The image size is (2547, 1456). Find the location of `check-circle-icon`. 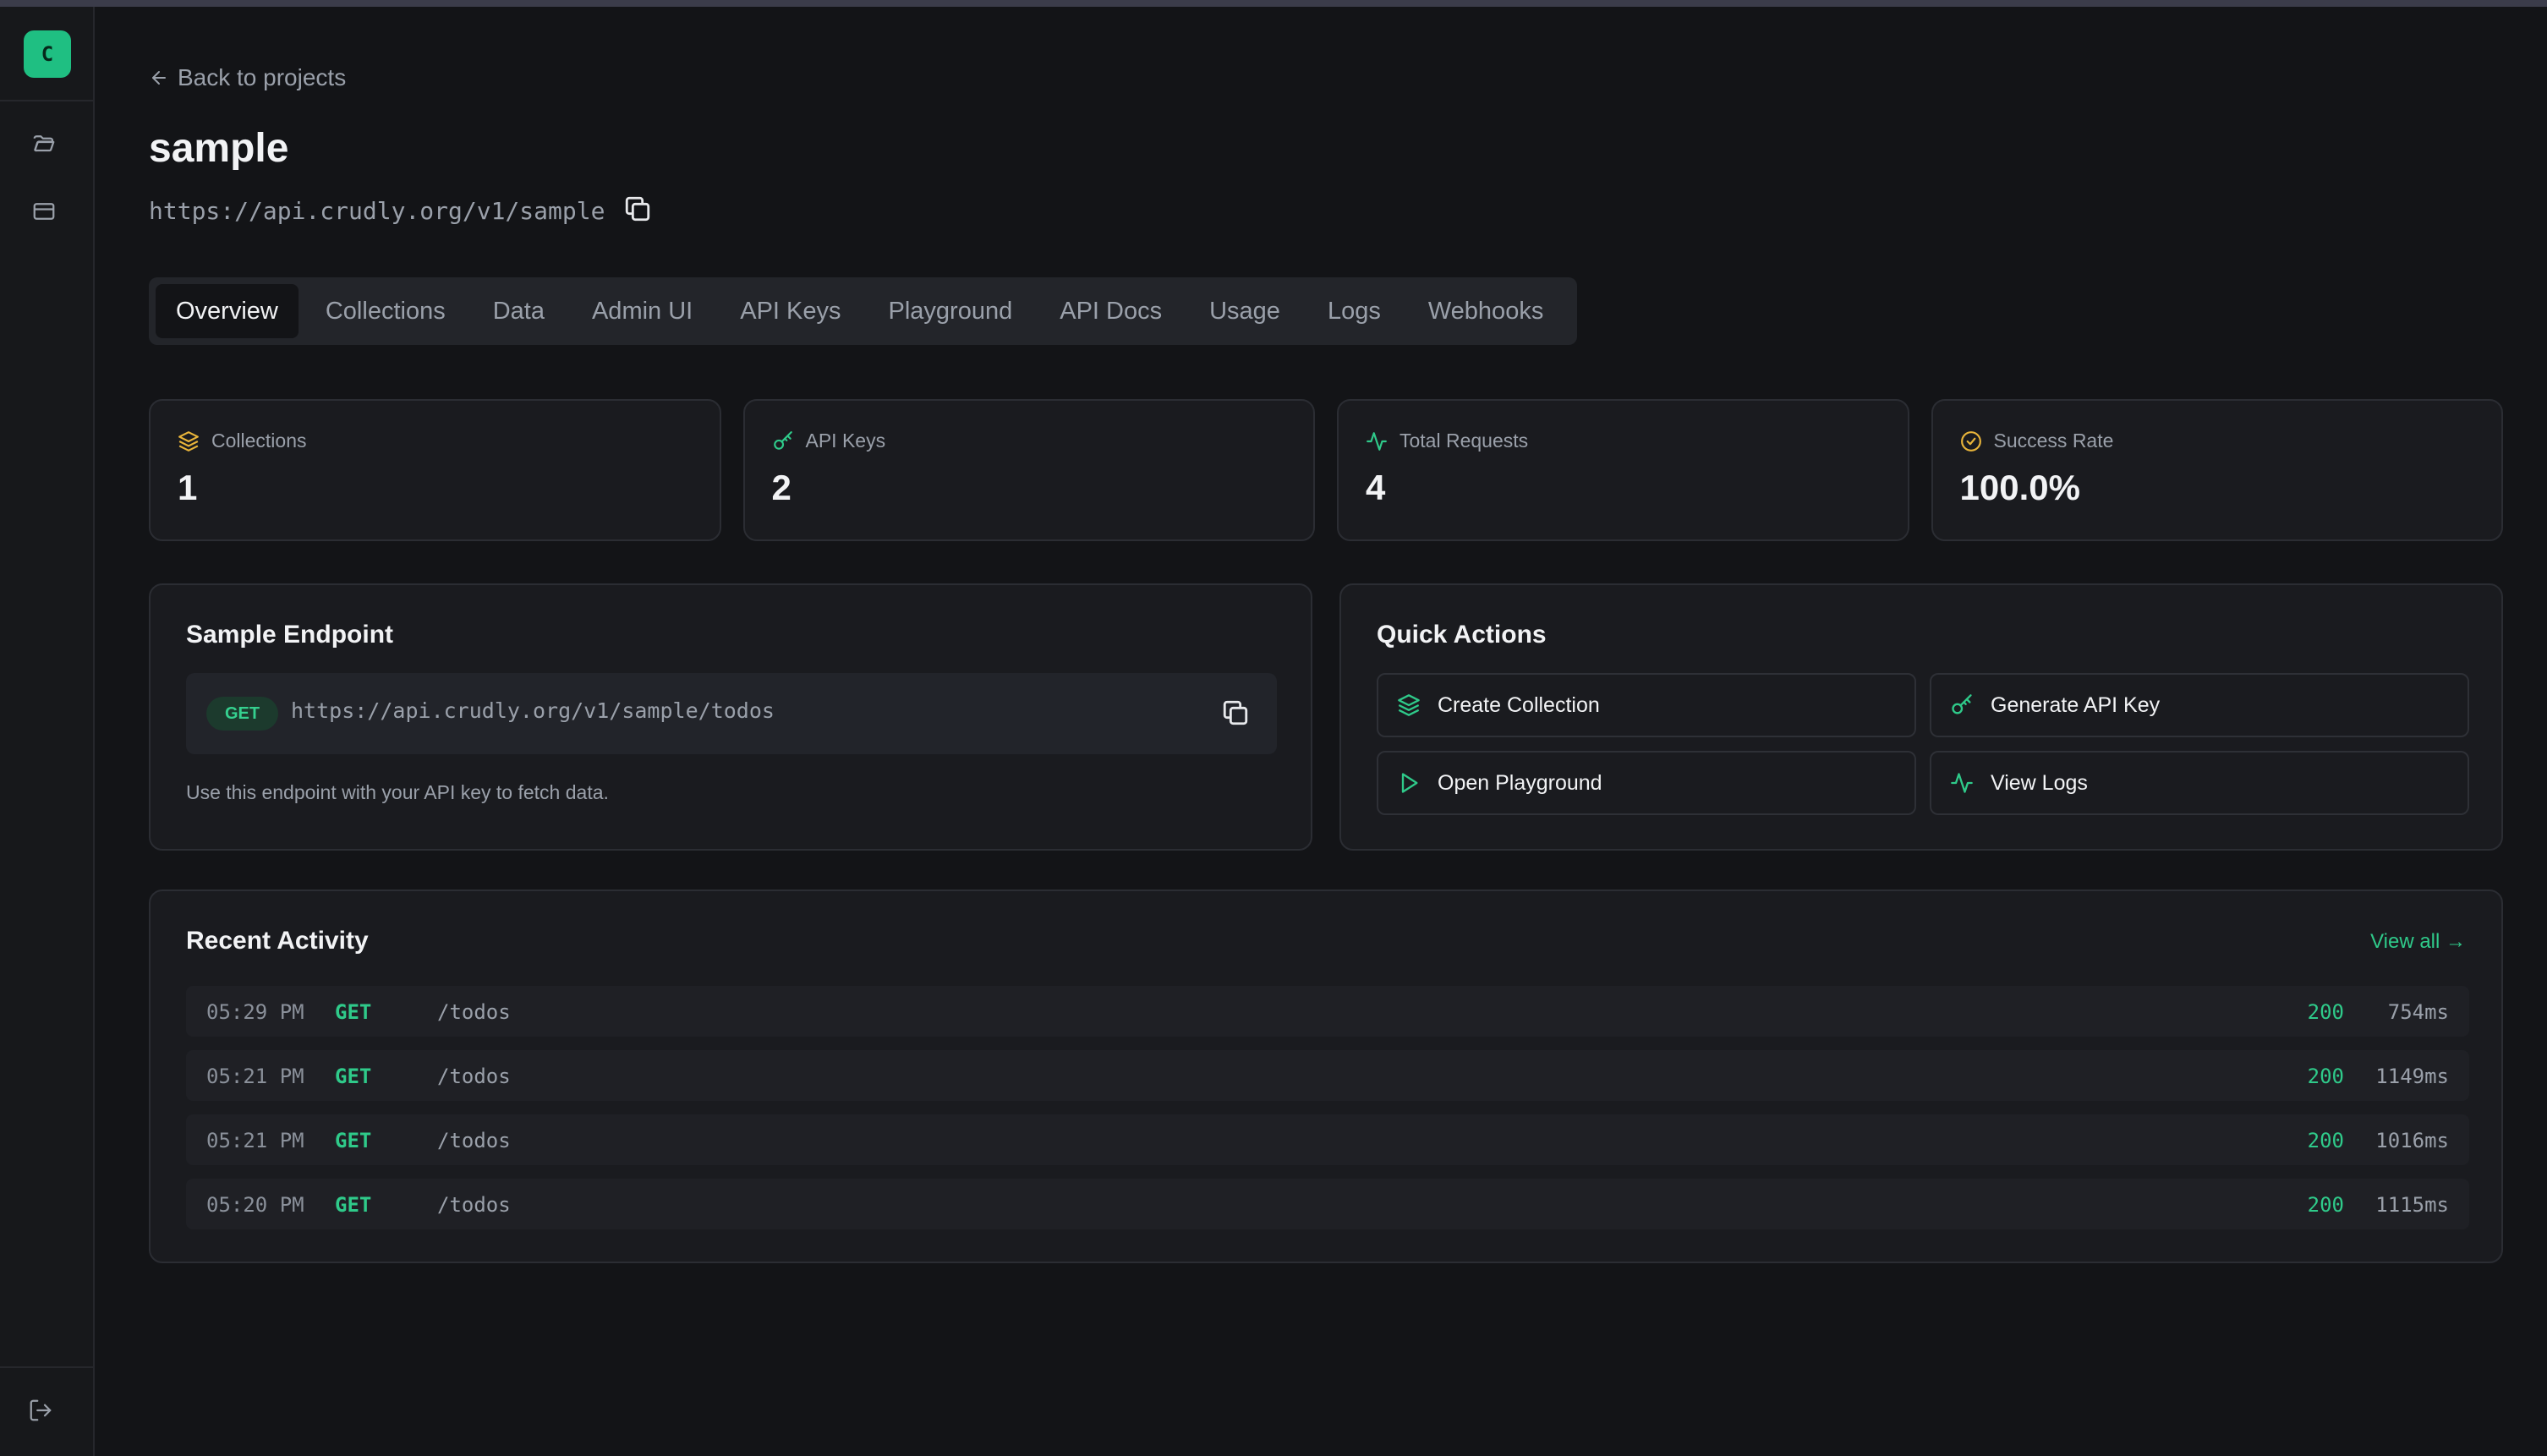

check-circle-icon is located at coordinates (1970, 441).